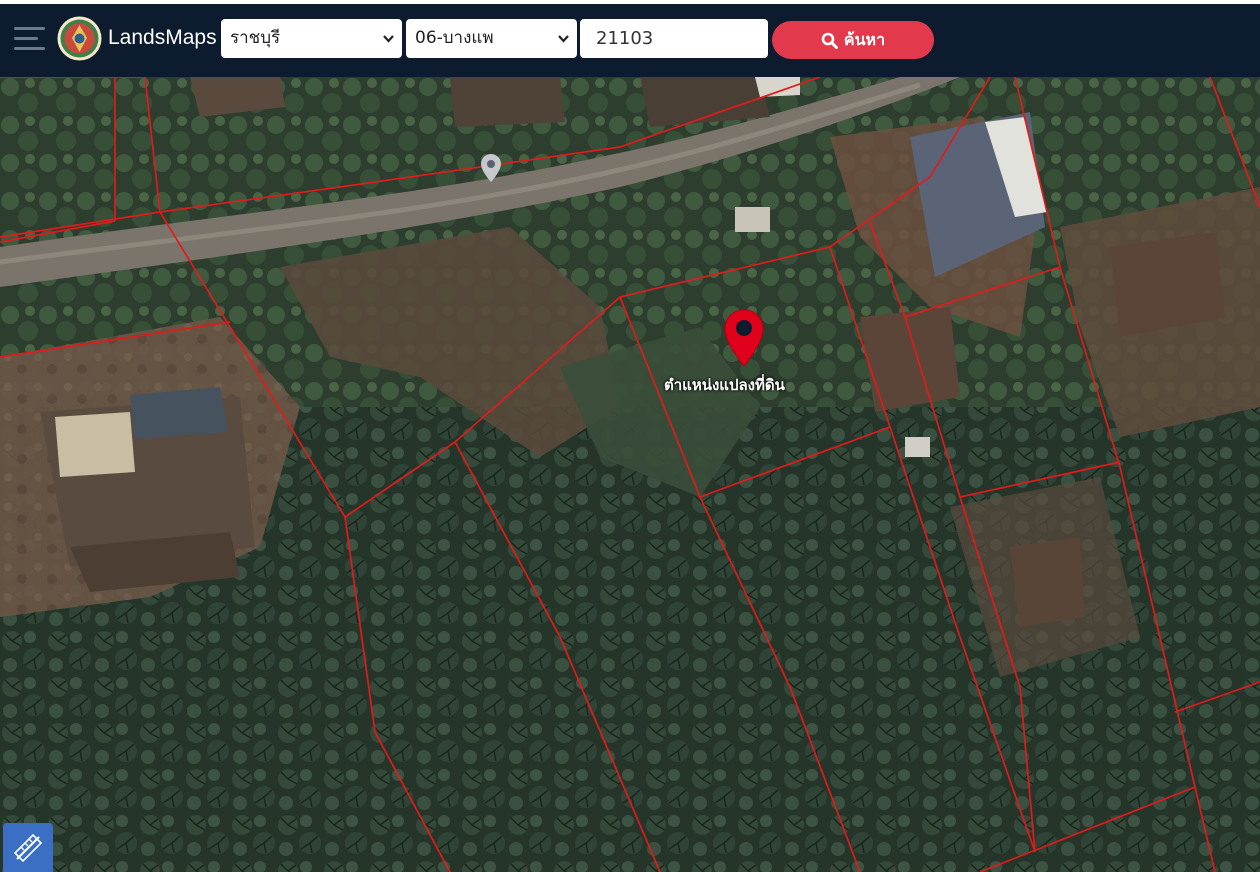 This screenshot has height=872, width=1260. I want to click on province-value: ราชบุรี, so click(255, 38).